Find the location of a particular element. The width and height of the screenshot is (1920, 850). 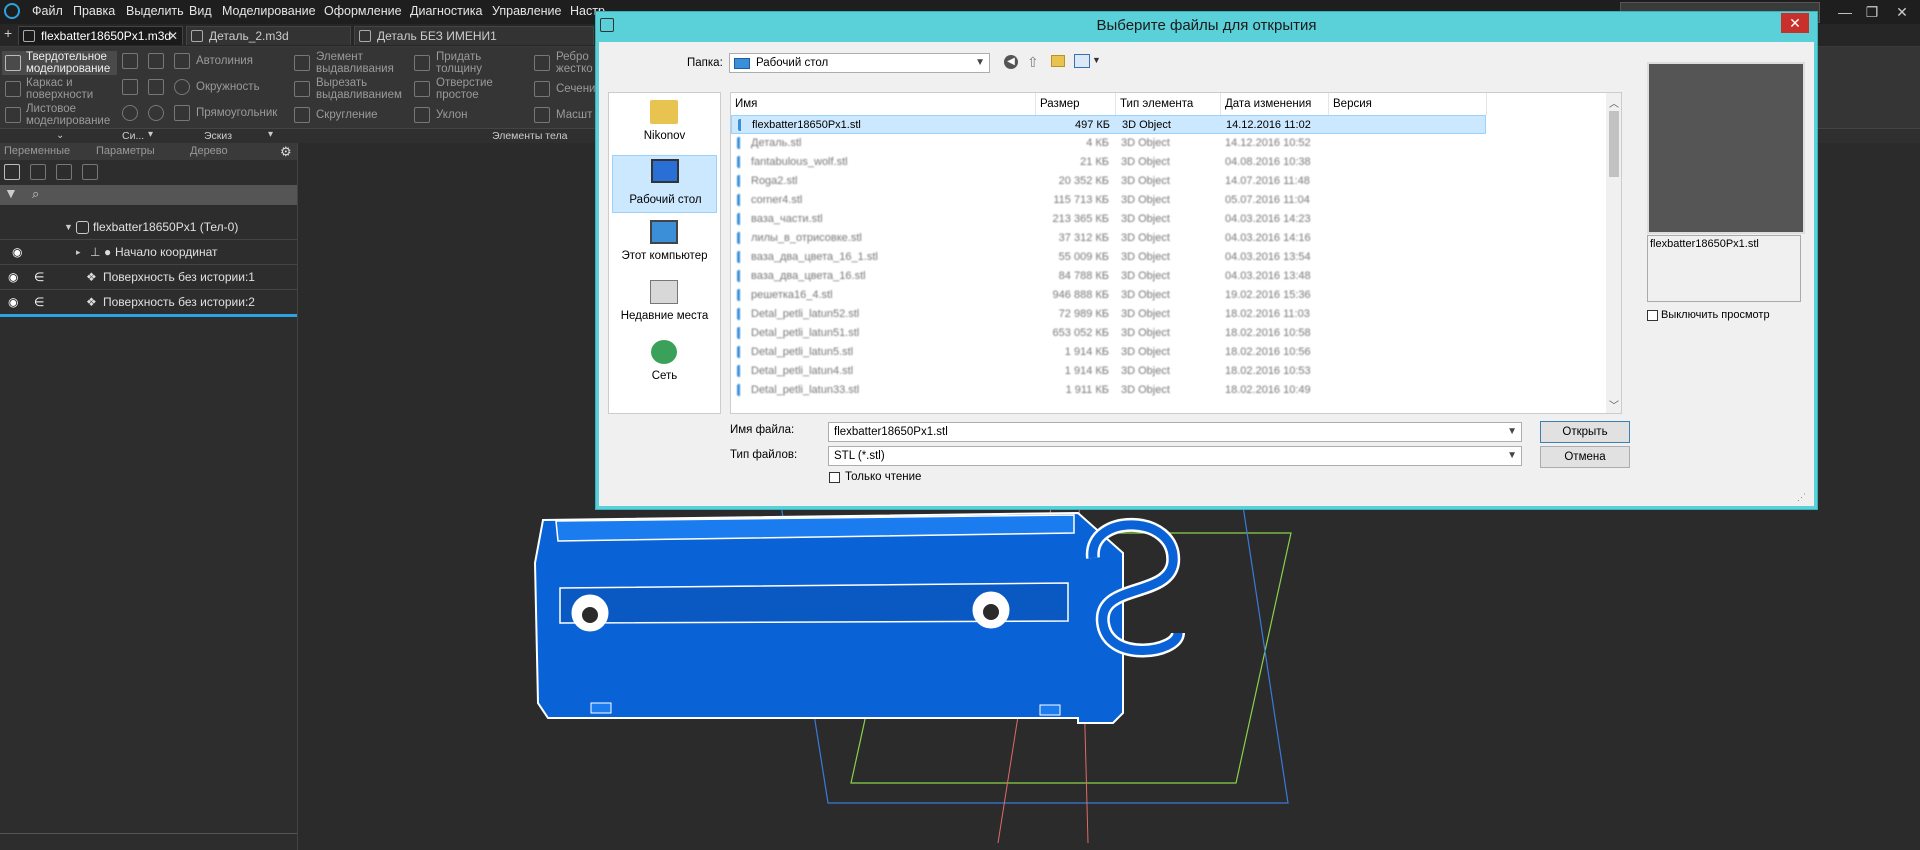

hole-button: Отверстие простое is located at coordinates (469, 89).